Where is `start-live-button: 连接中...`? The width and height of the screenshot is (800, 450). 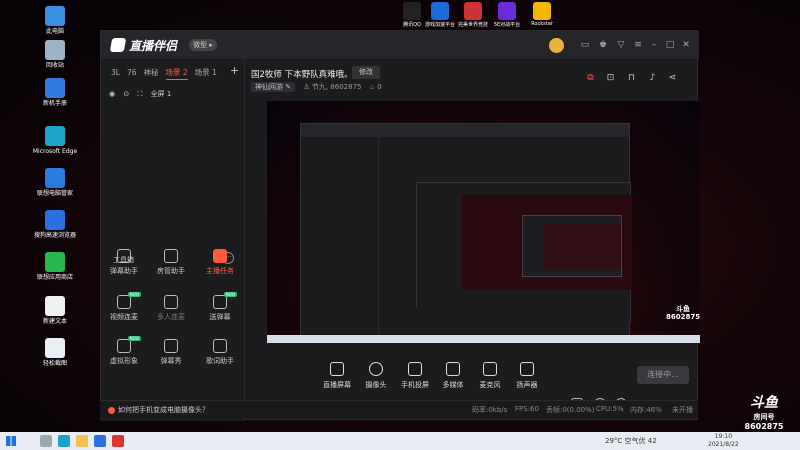 start-live-button: 连接中... is located at coordinates (663, 375).